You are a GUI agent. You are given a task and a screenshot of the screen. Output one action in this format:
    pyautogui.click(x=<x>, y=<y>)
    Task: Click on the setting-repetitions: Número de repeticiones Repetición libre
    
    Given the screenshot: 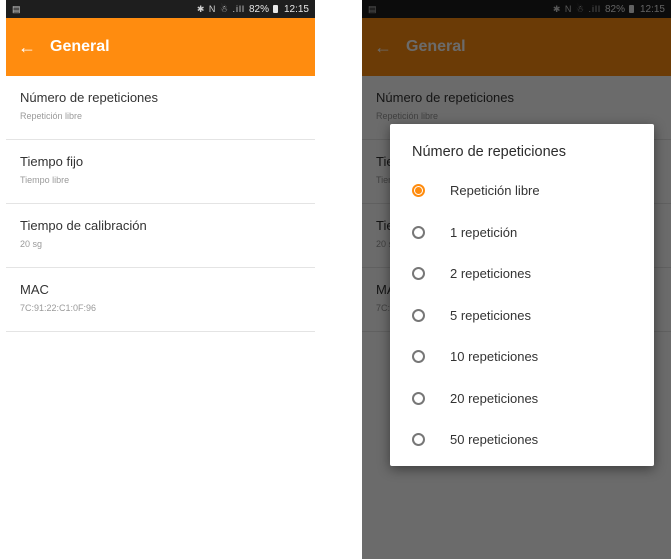 What is the action you would take?
    pyautogui.click(x=160, y=108)
    